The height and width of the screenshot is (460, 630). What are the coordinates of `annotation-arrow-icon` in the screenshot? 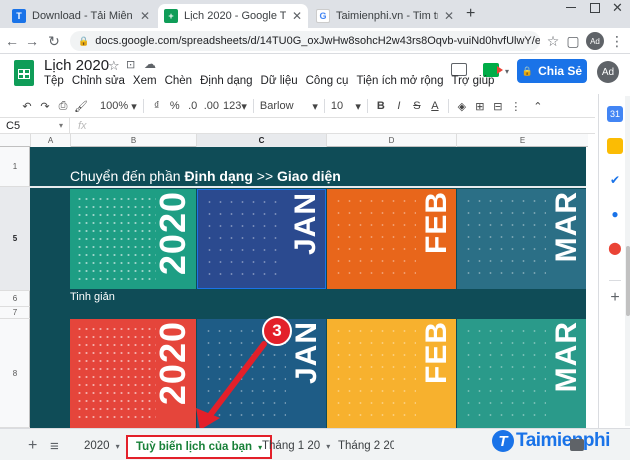 It's located at (231, 385).